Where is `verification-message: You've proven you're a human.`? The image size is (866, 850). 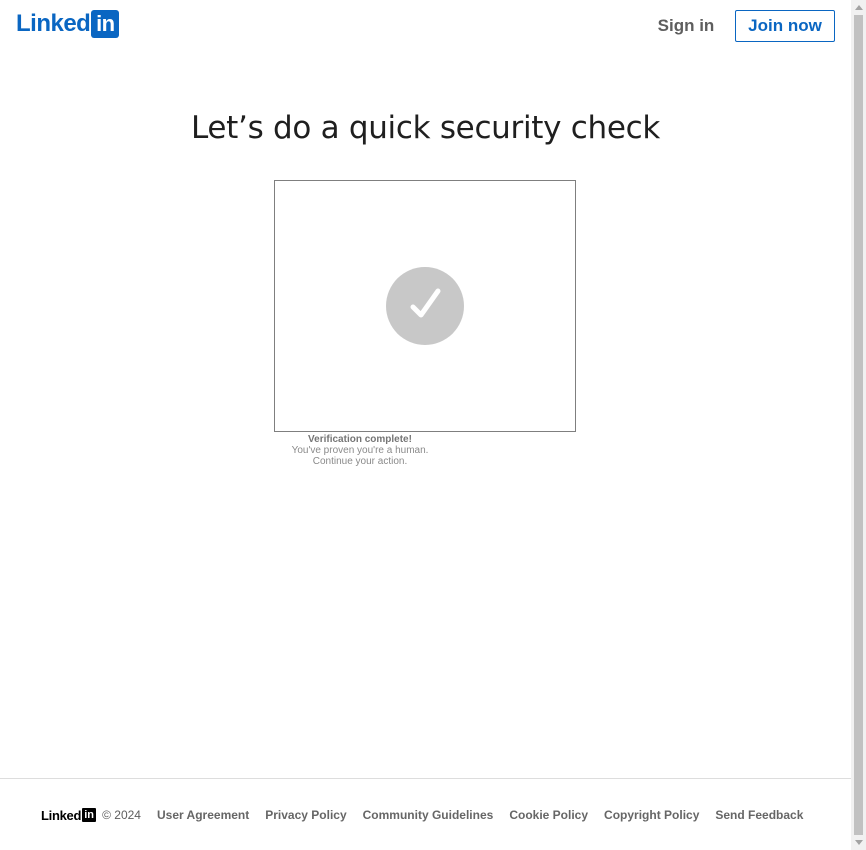 verification-message: You've proven you're a human. is located at coordinates (360, 450).